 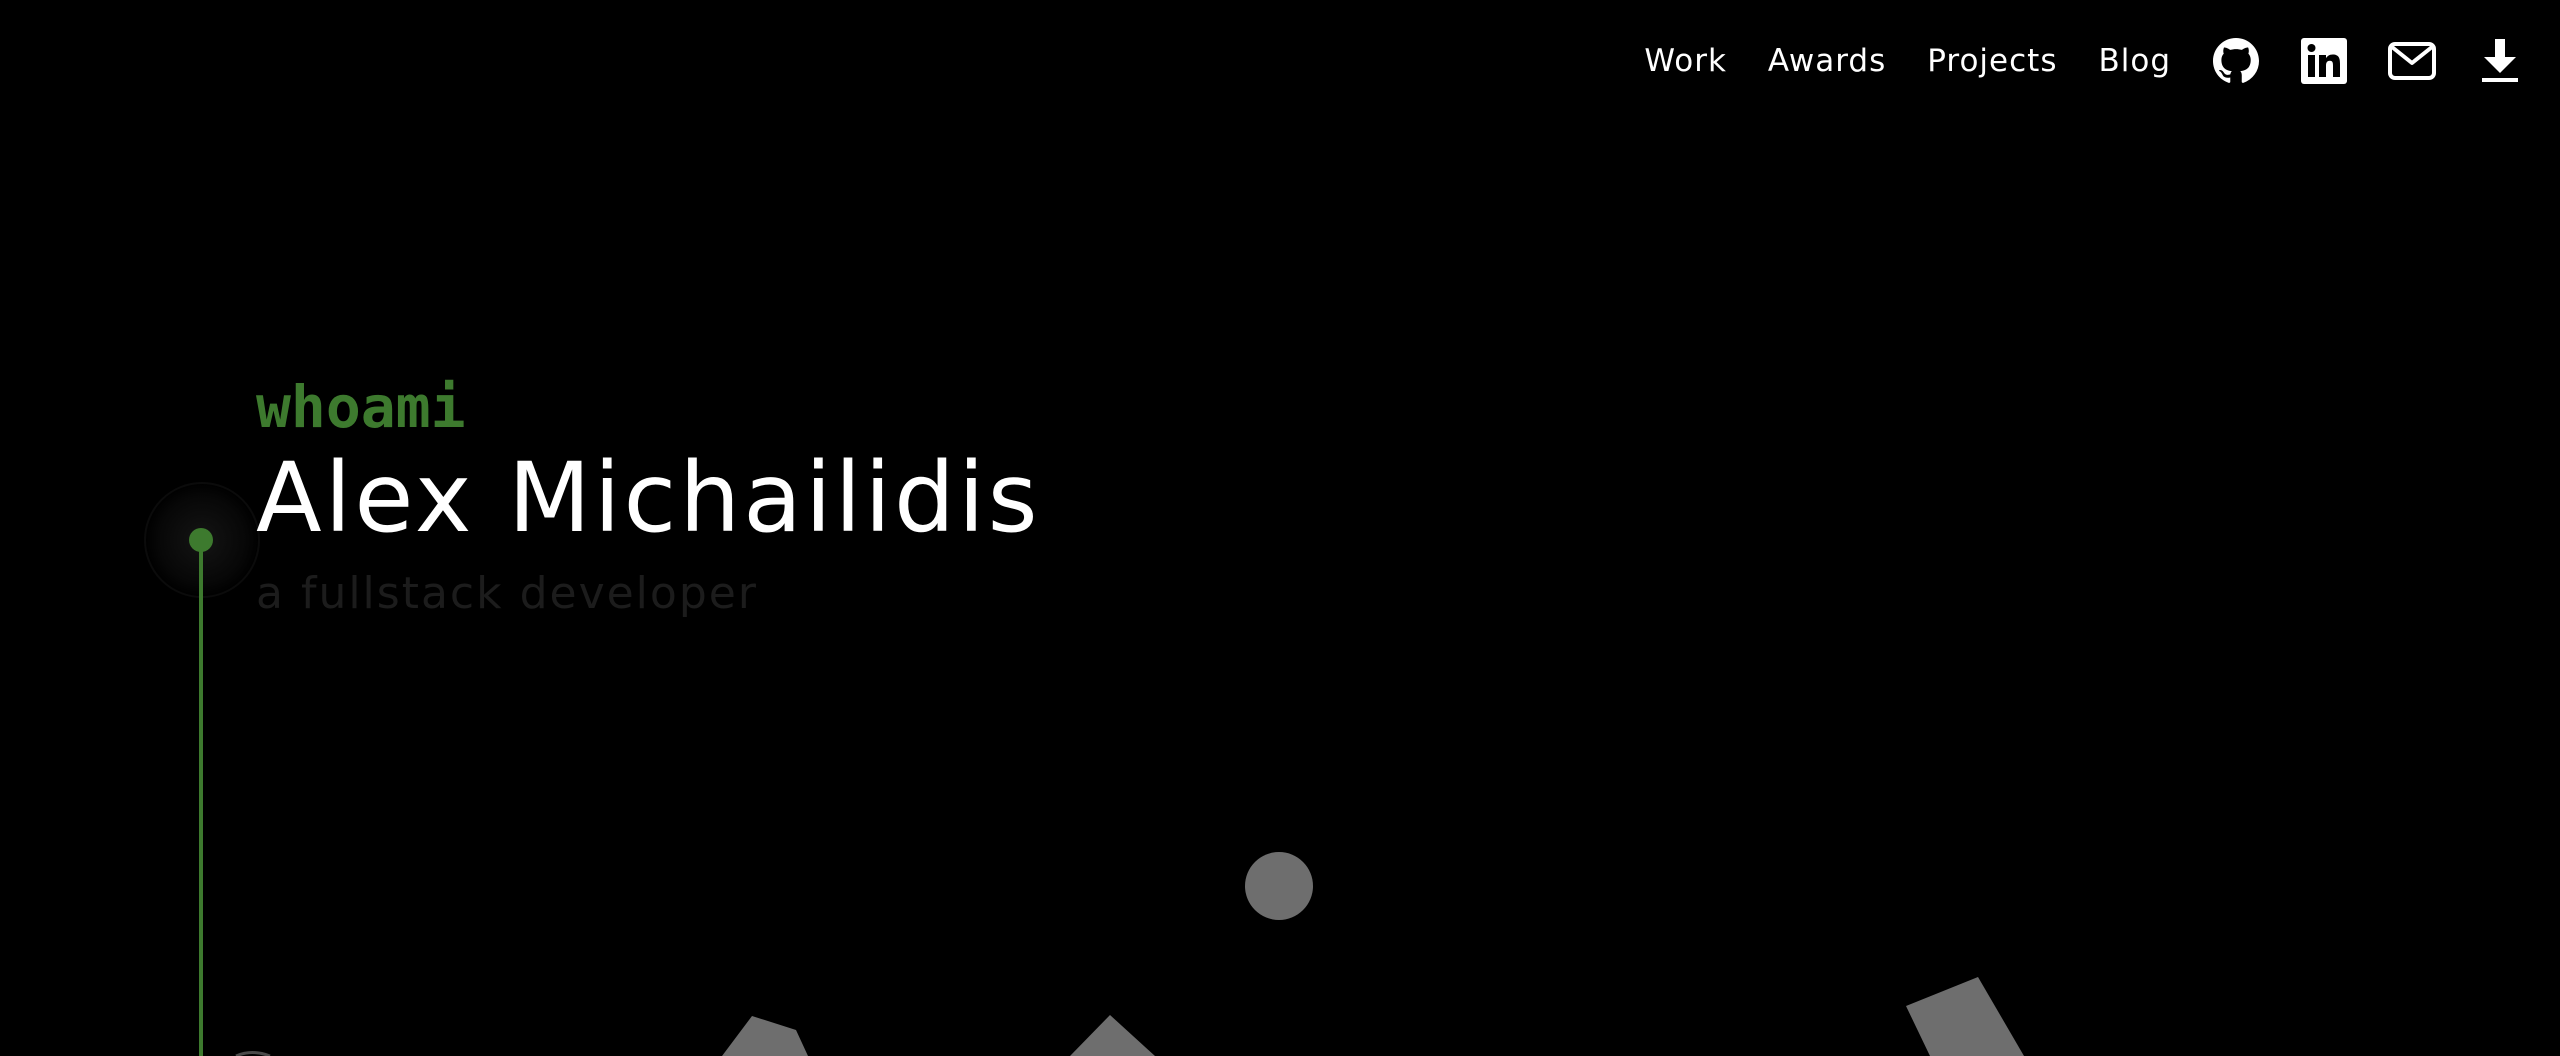 I want to click on nav-link-awards: Awards, so click(x=1827, y=61).